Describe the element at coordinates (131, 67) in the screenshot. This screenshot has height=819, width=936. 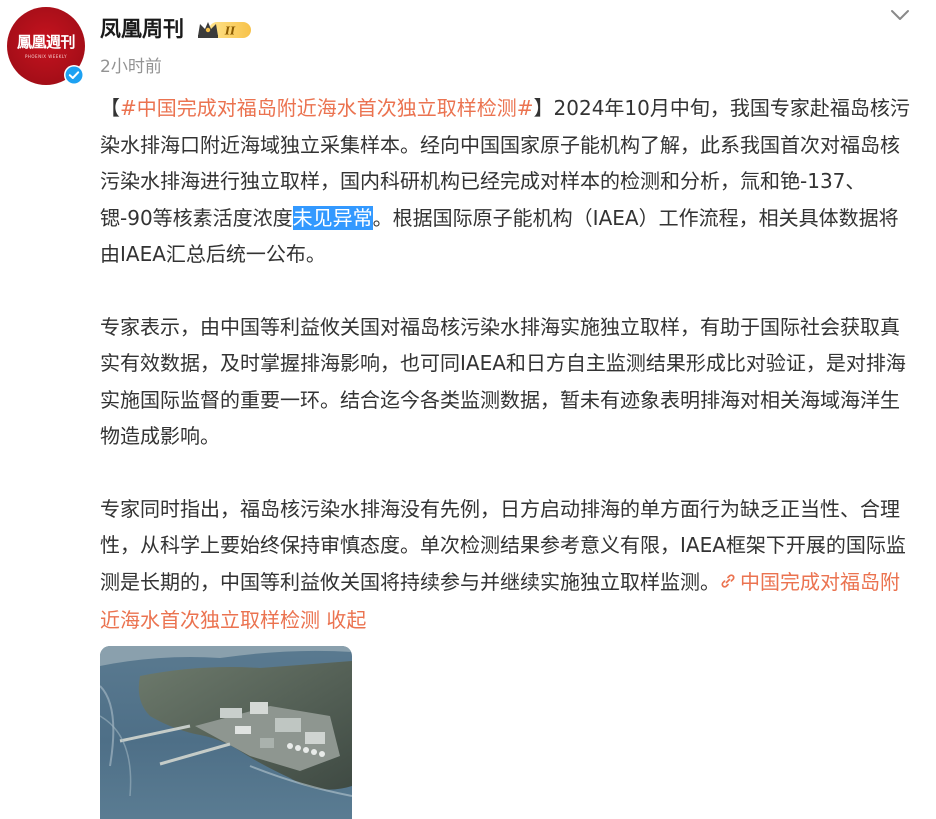
I see `post-timestamp: 2小时前` at that location.